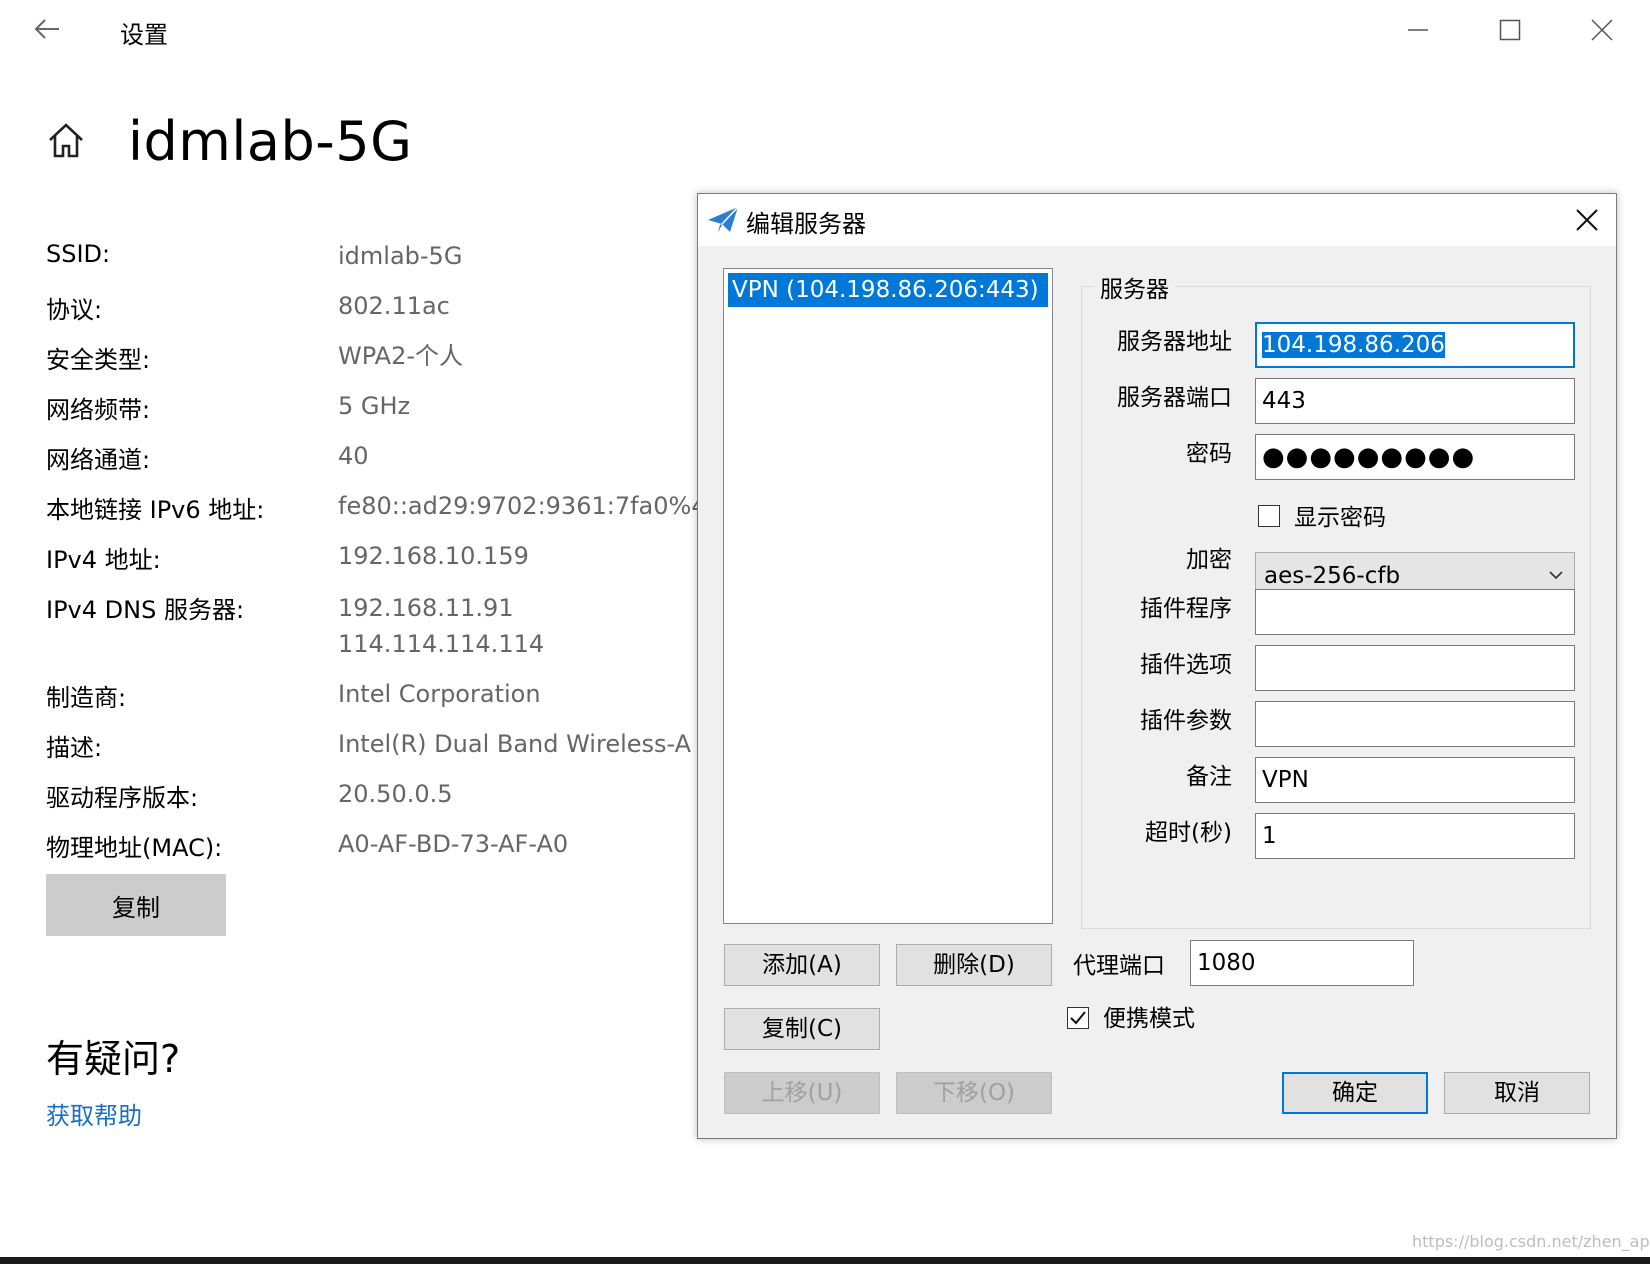 Image resolution: width=1650 pixels, height=1264 pixels. I want to click on move-down-button: 下移(O), so click(974, 1093).